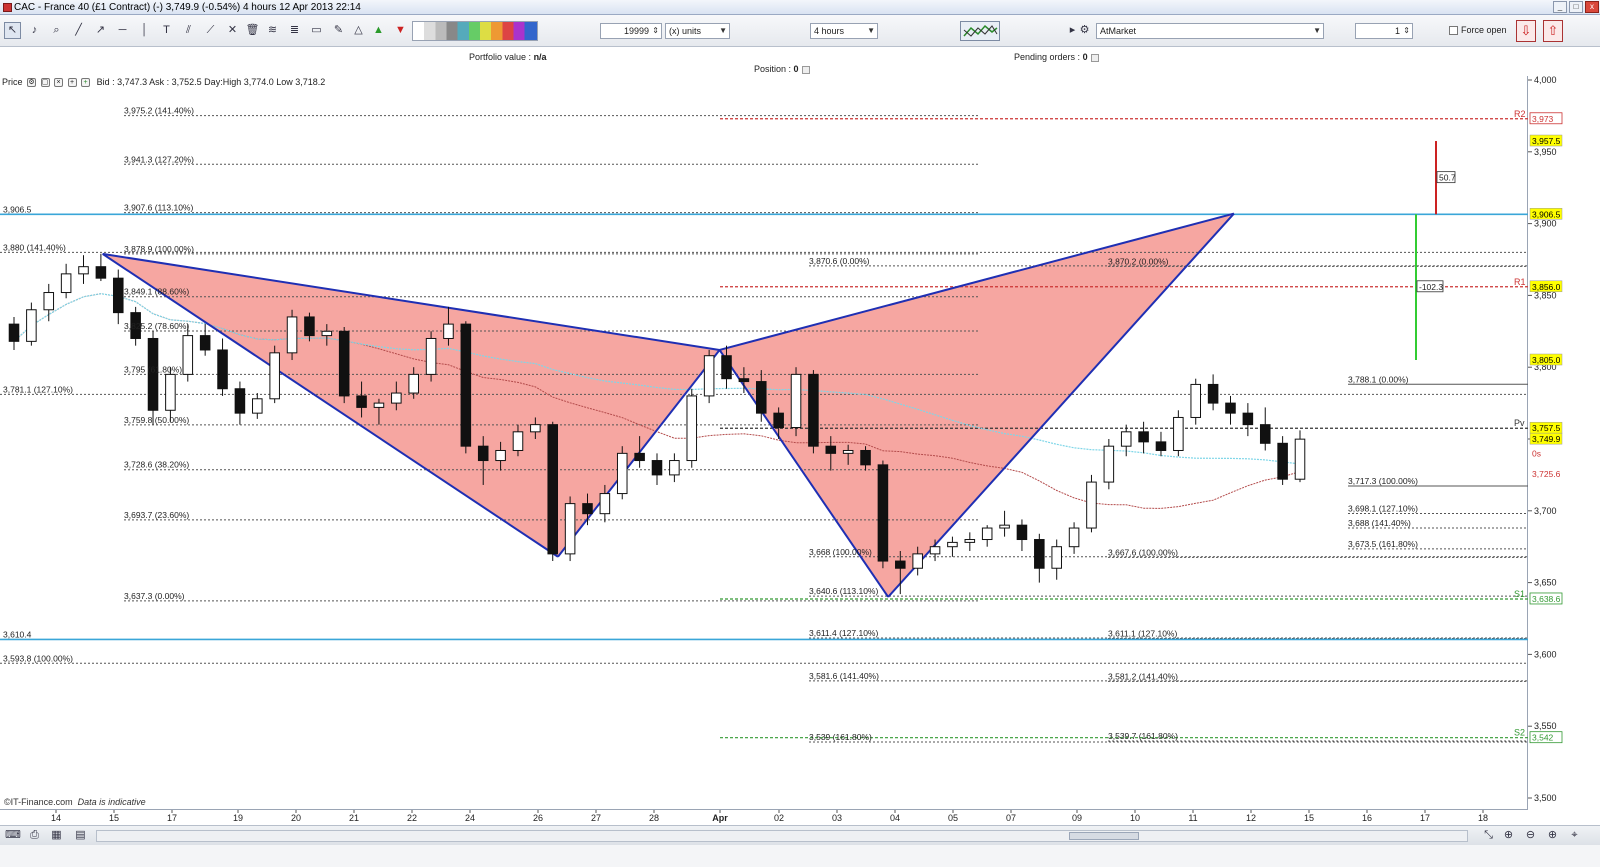  What do you see at coordinates (12, 30) in the screenshot?
I see `pointer-tool-icon: ↖` at bounding box center [12, 30].